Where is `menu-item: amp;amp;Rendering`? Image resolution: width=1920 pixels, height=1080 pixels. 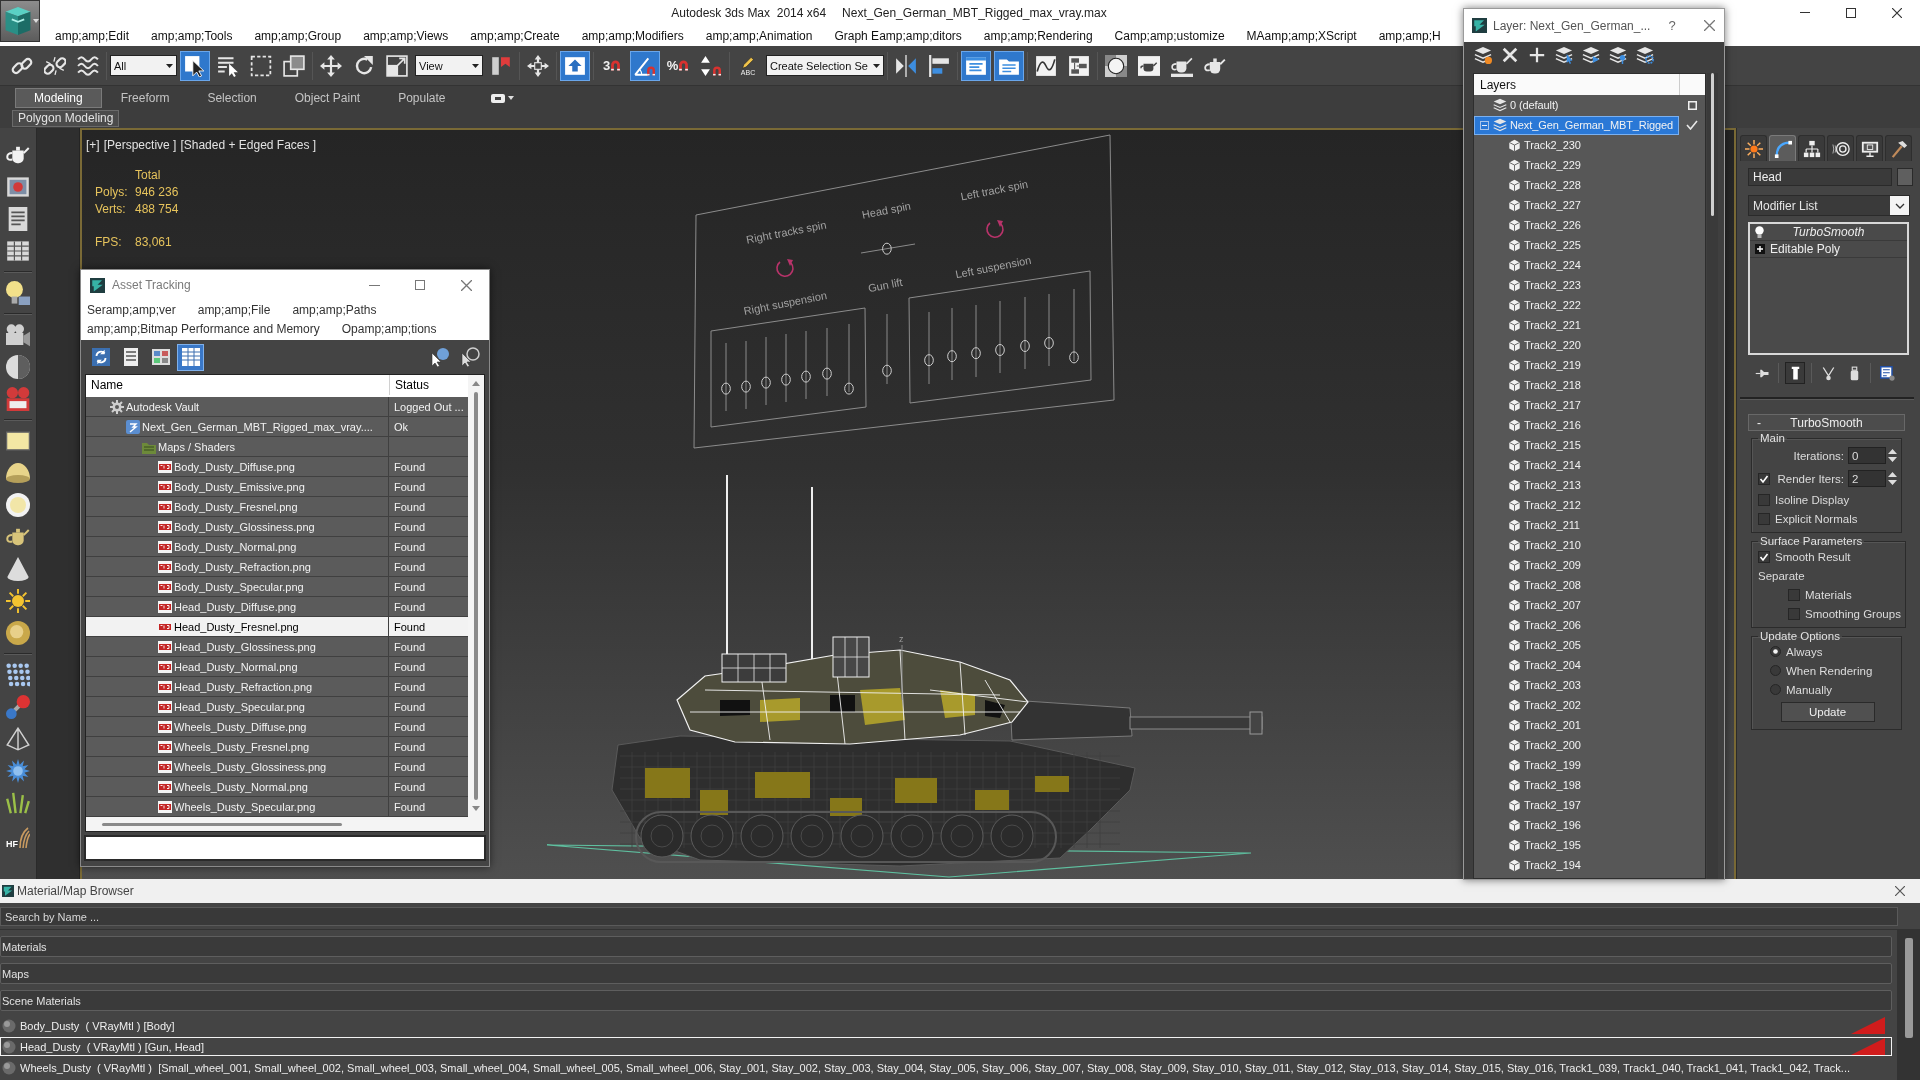 menu-item: amp;amp;Rendering is located at coordinates (1038, 35).